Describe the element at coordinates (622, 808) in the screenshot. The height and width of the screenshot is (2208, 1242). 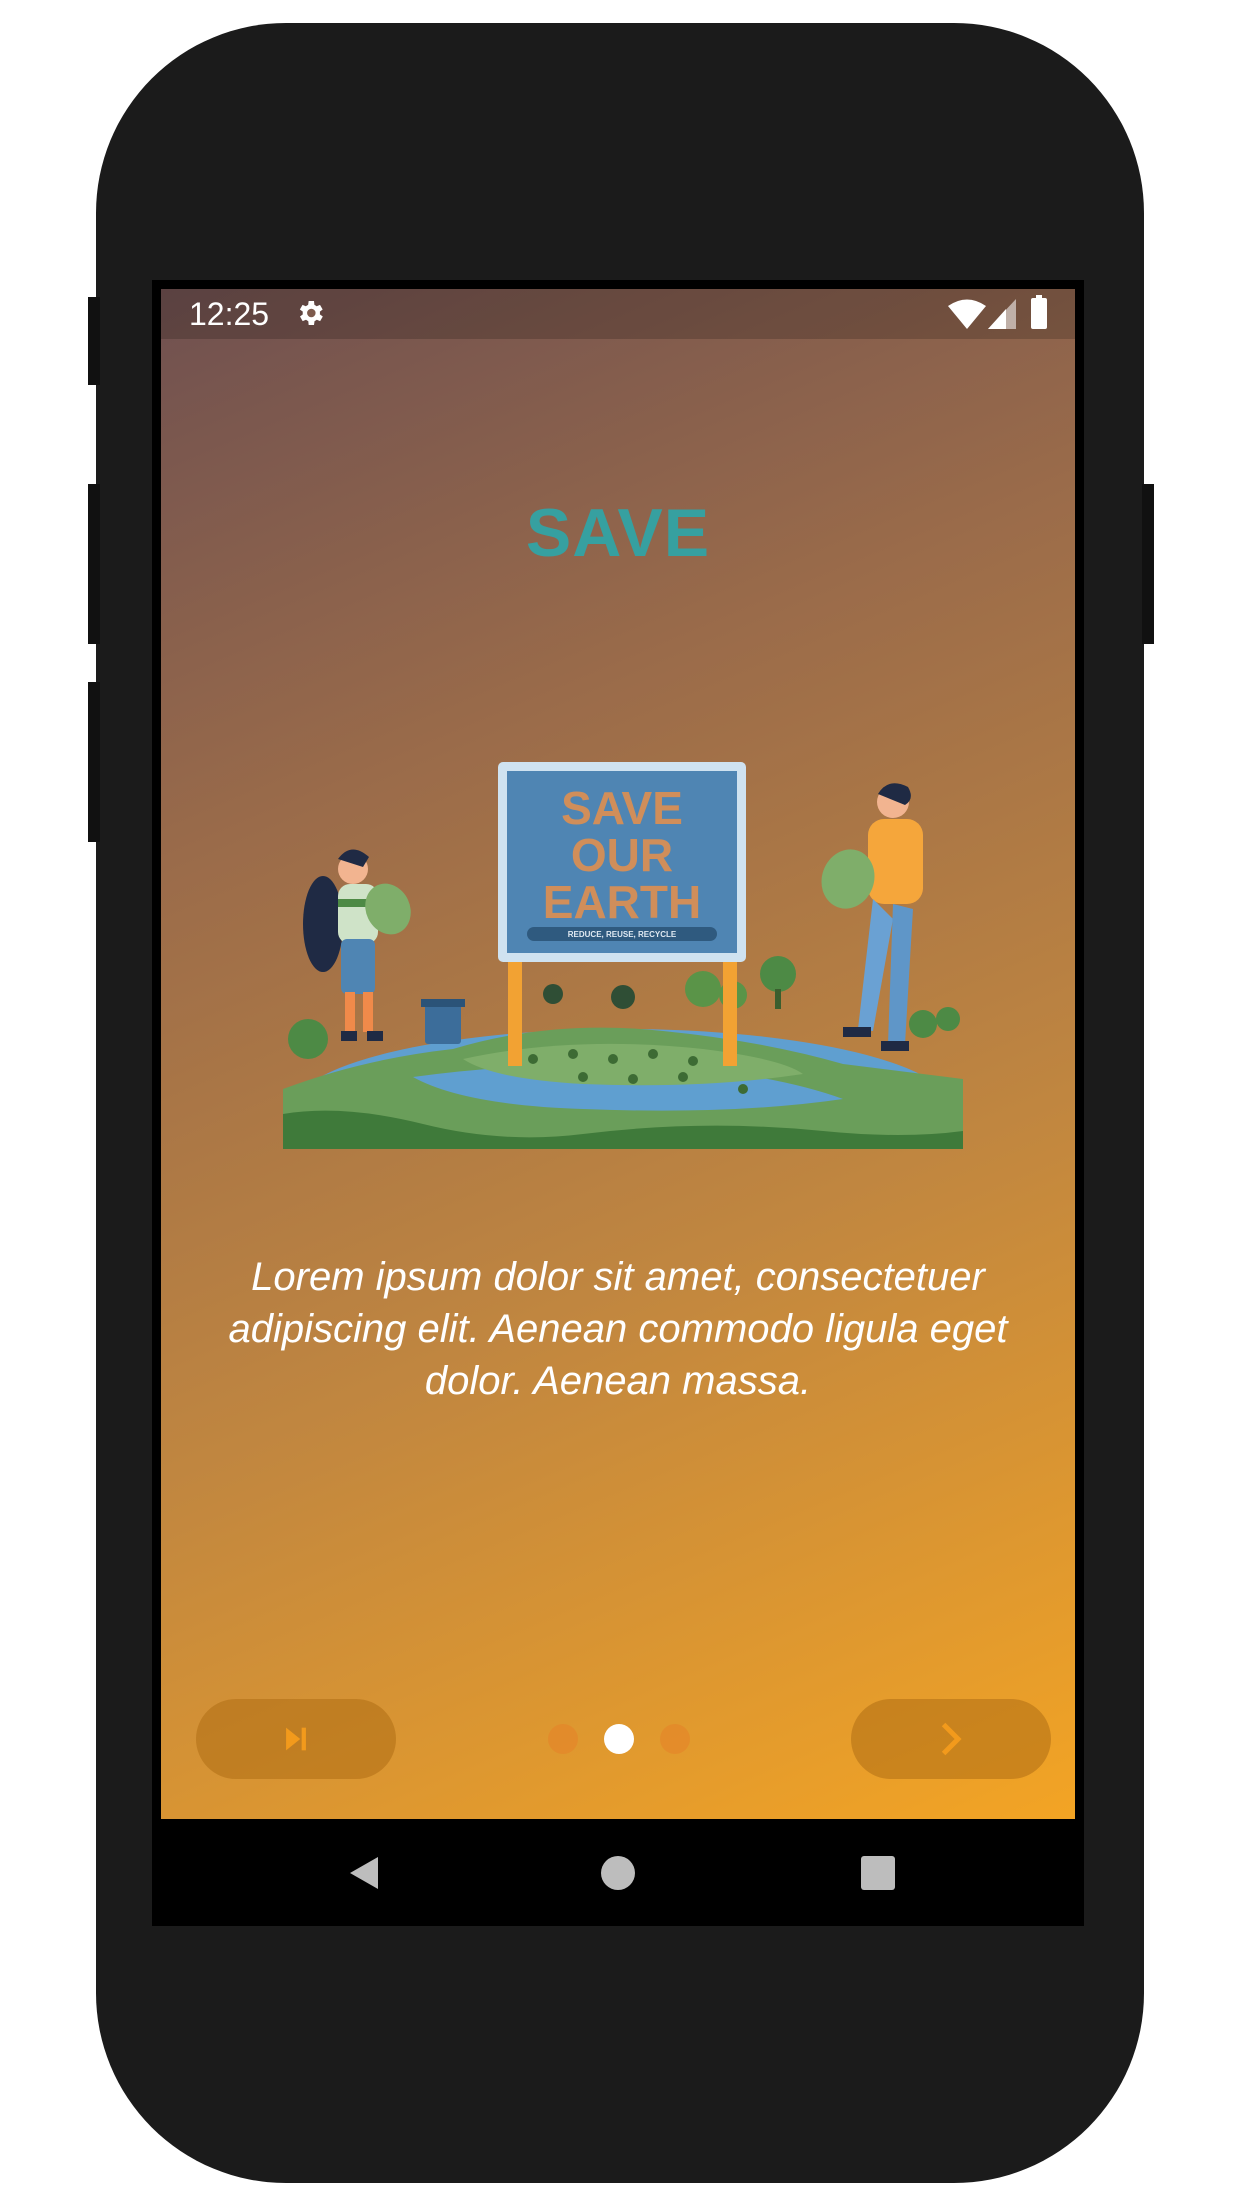
I see `sign-line-1: SAVE` at that location.